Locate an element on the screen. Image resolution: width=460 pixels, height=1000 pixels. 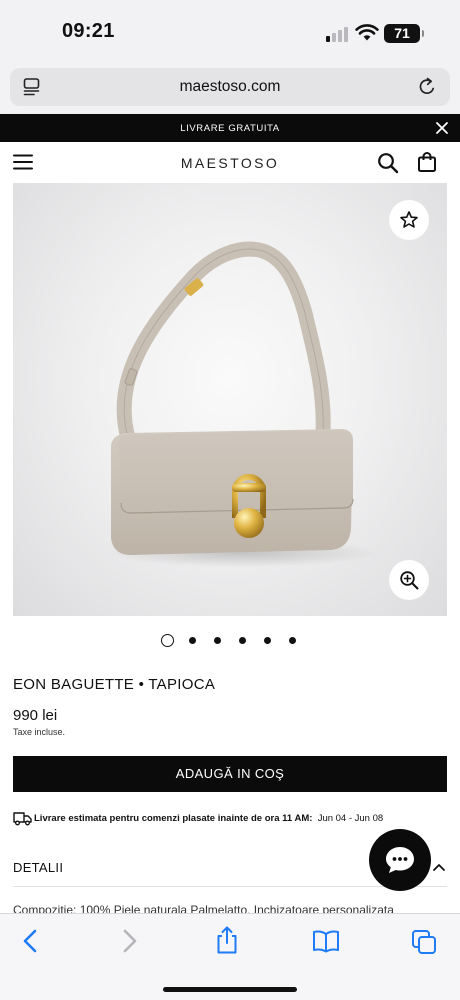
battery-indicator: 71 is located at coordinates (404, 33).